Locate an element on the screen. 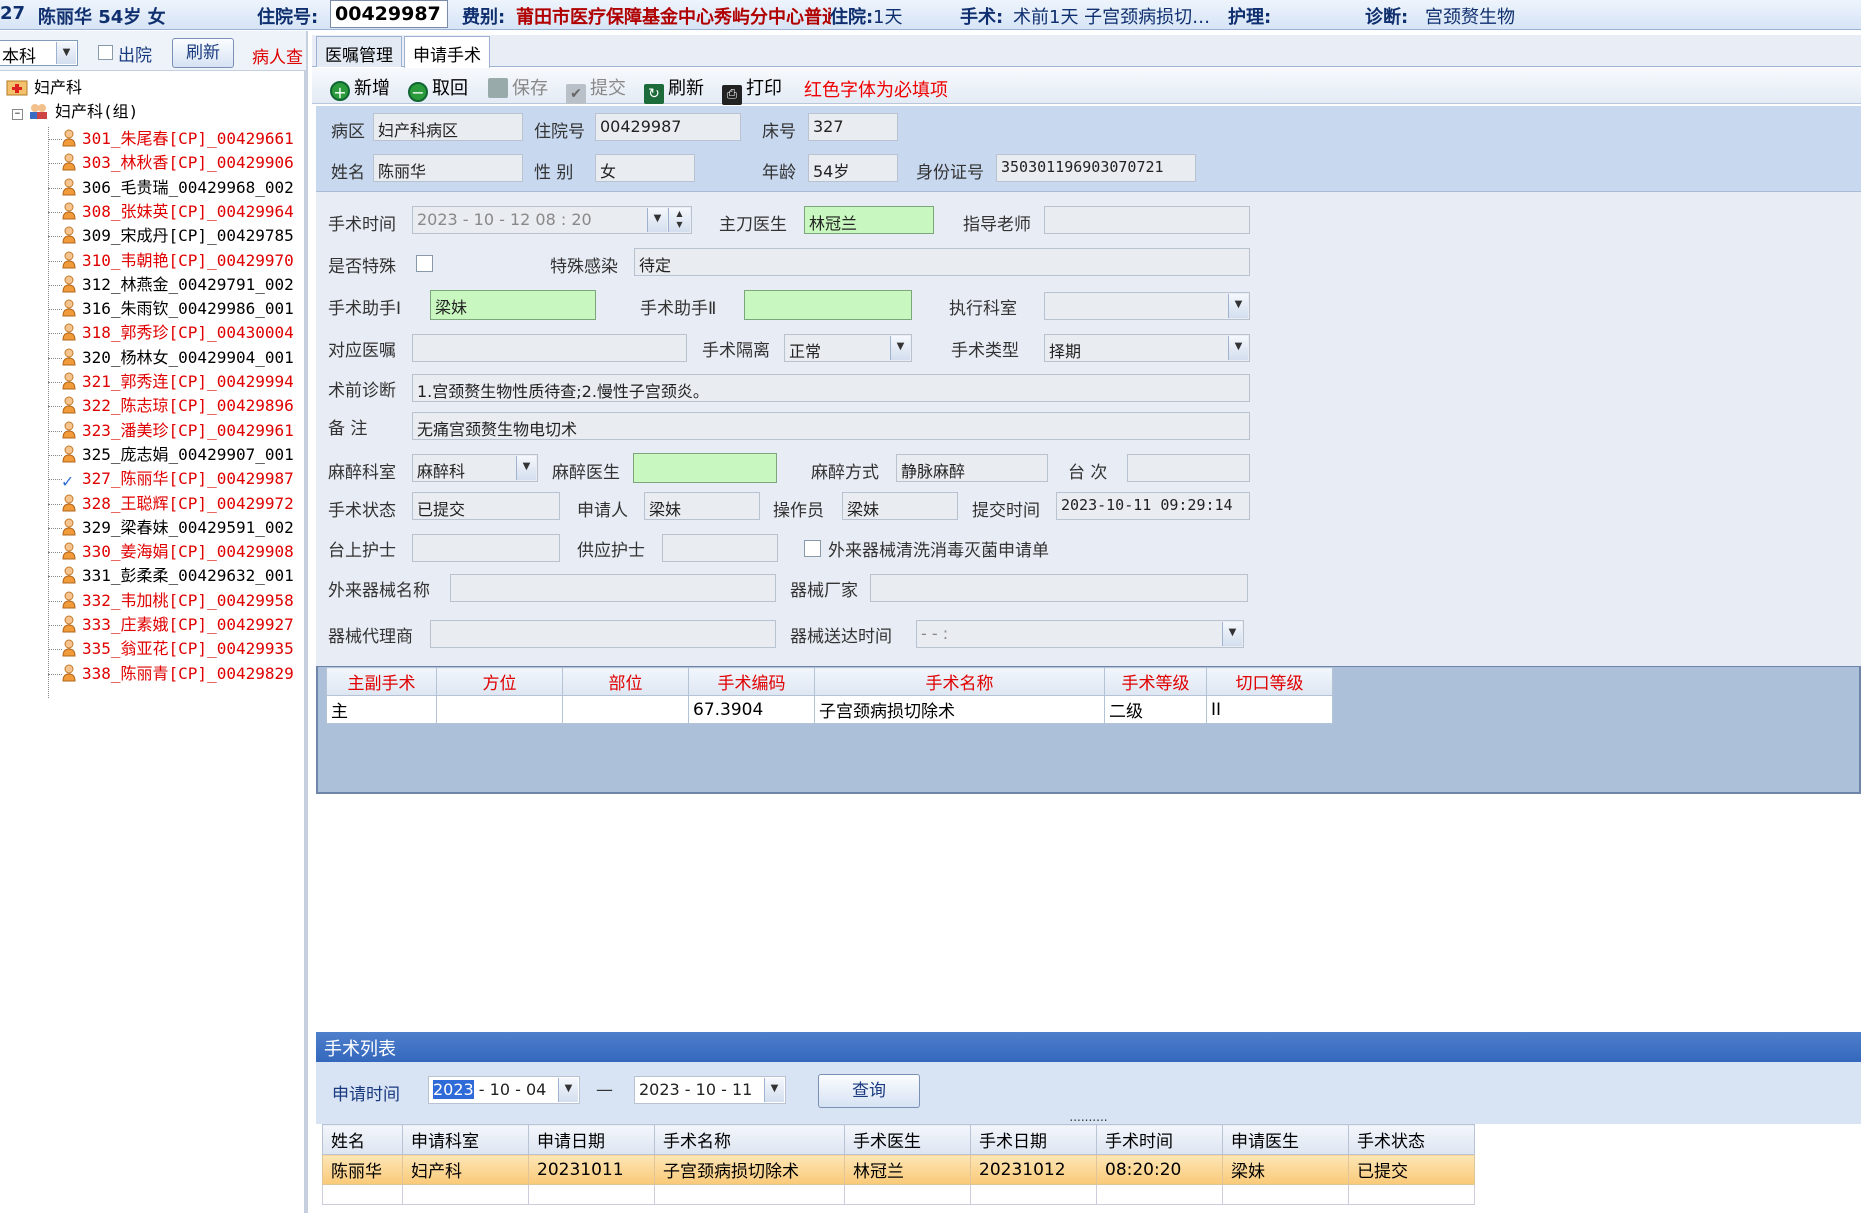 The height and width of the screenshot is (1213, 1861). operator-field: 梁妹 is located at coordinates (900, 506).